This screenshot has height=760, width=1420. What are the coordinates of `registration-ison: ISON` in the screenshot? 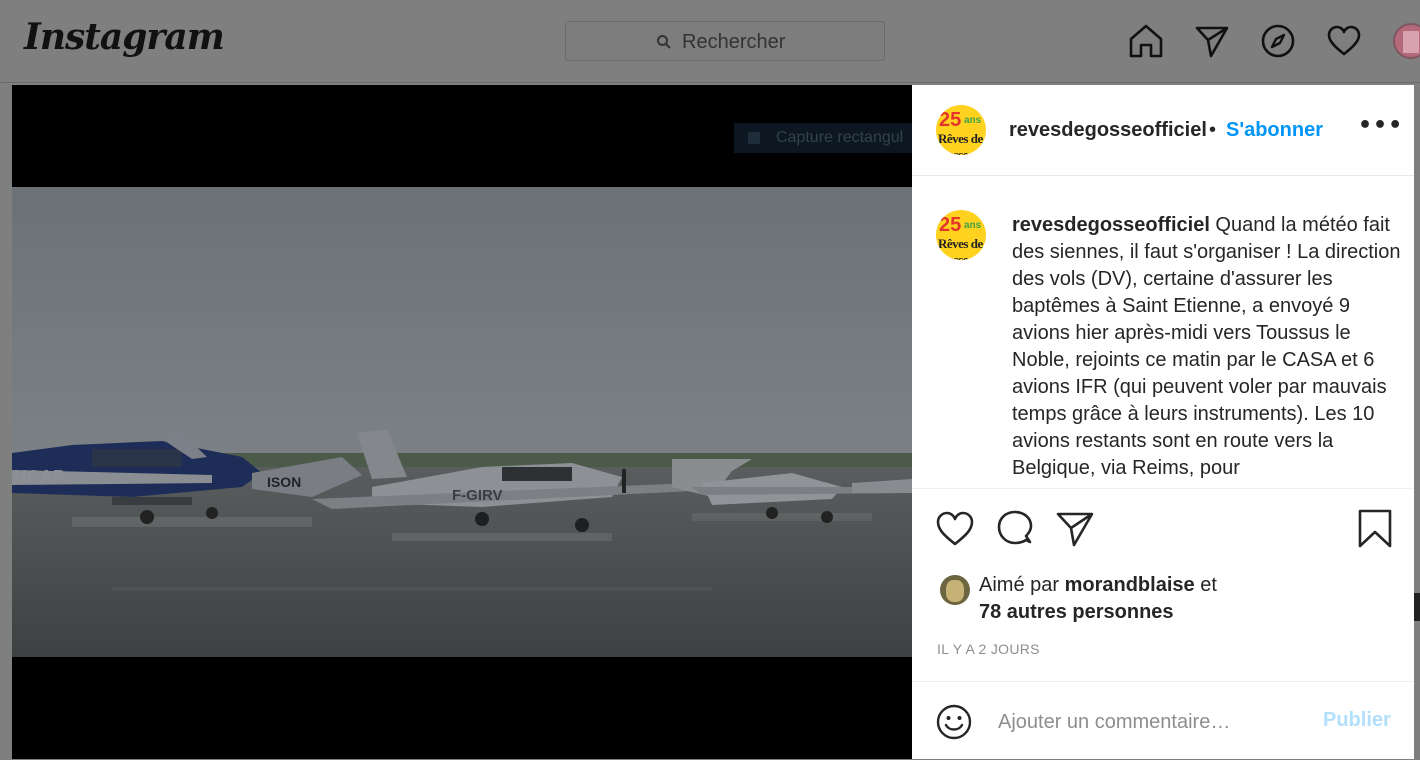 It's located at (284, 482).